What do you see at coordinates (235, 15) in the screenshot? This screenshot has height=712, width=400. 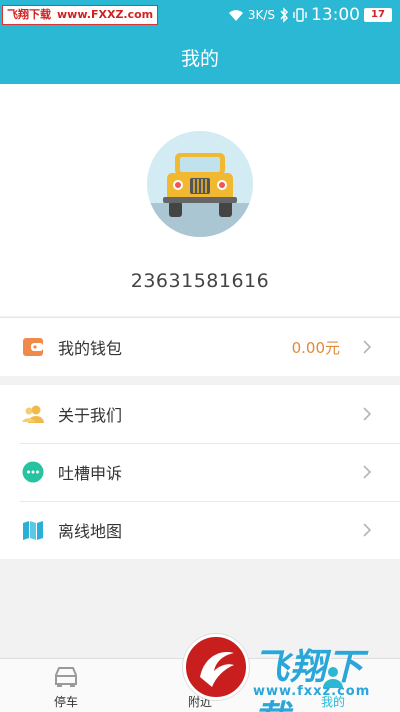 I see `wifi-icon` at bounding box center [235, 15].